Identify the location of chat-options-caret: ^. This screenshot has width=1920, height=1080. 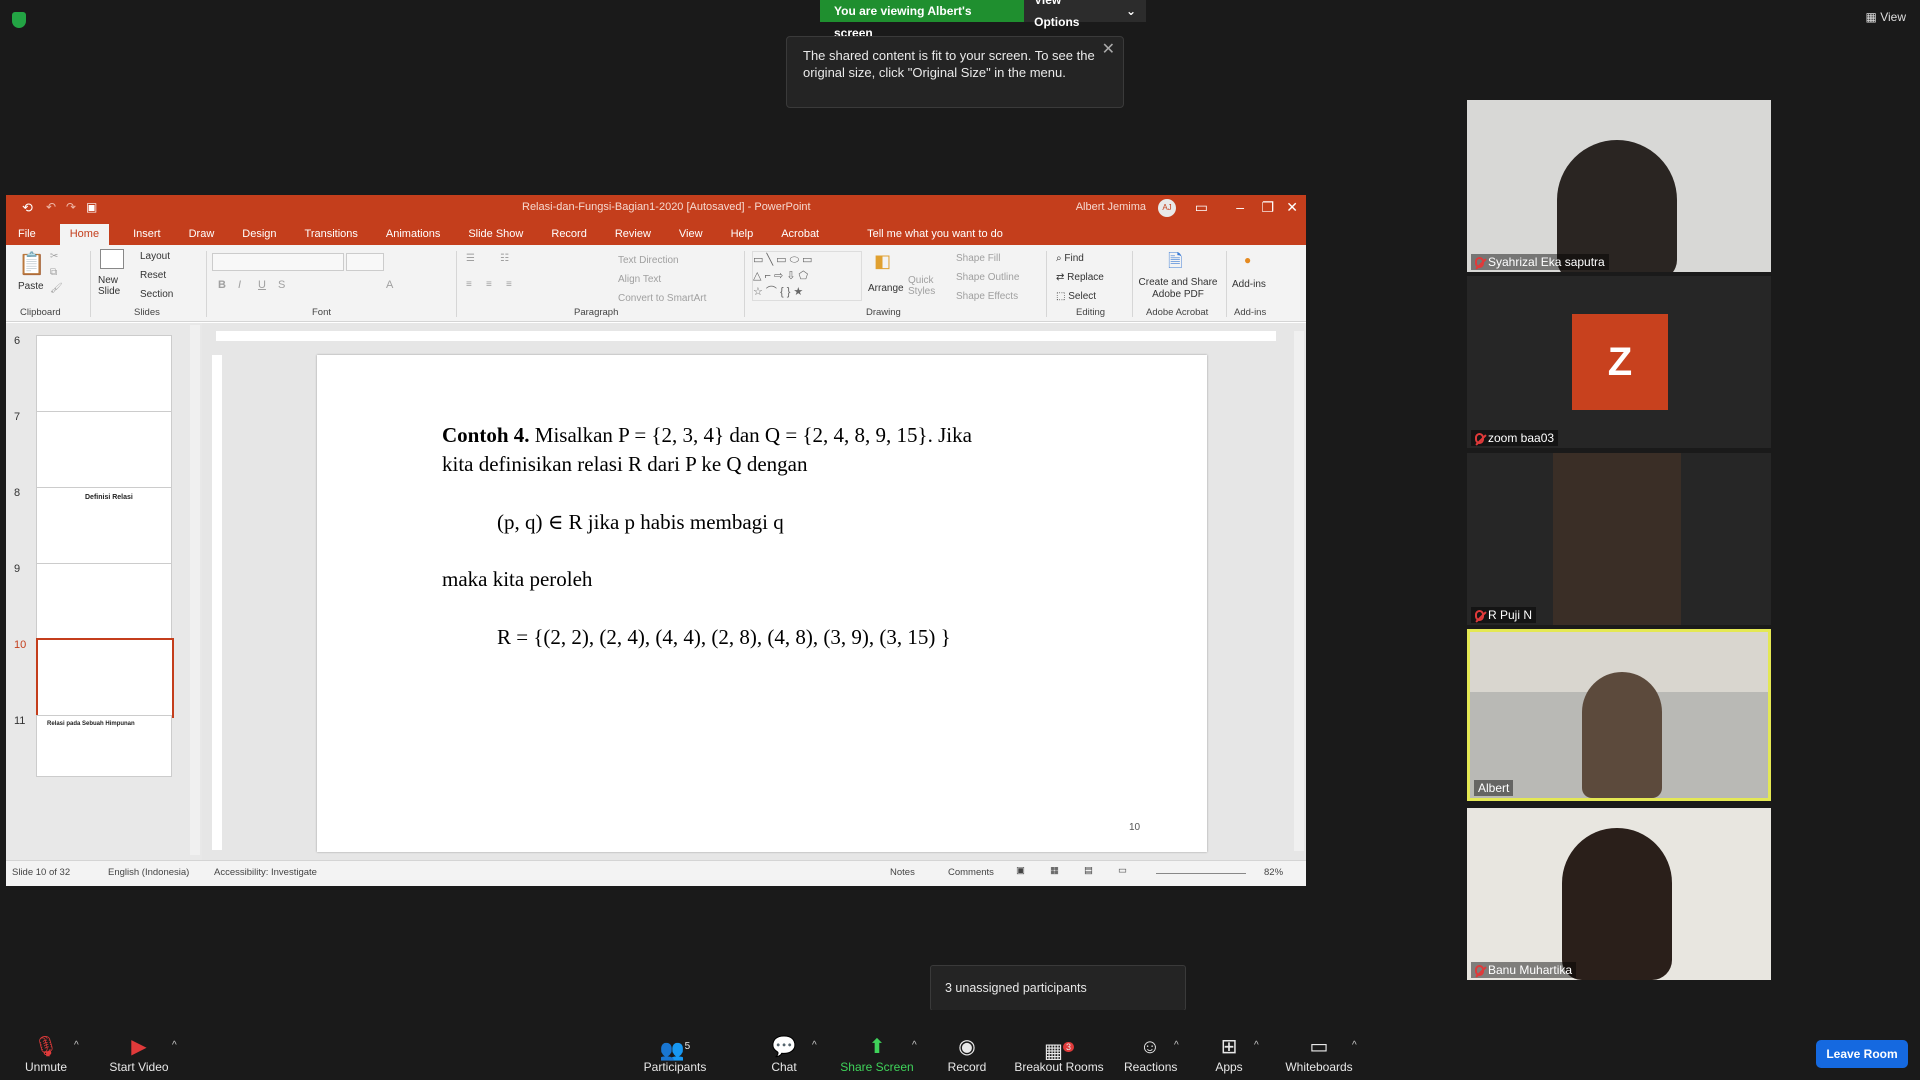
(814, 1045).